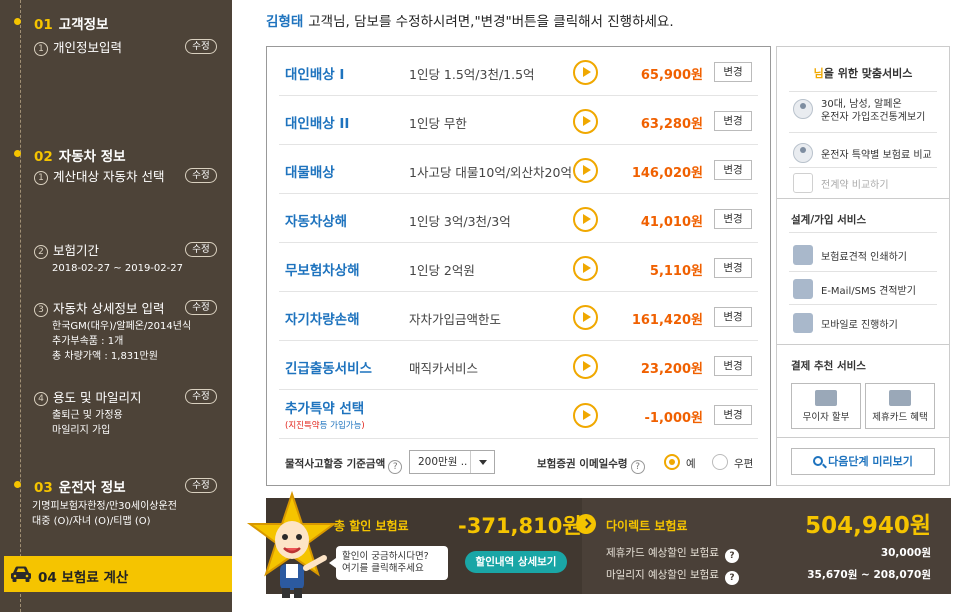  Describe the element at coordinates (61, 23) in the screenshot. I see `step-customer-info: 01 고객정보` at that location.